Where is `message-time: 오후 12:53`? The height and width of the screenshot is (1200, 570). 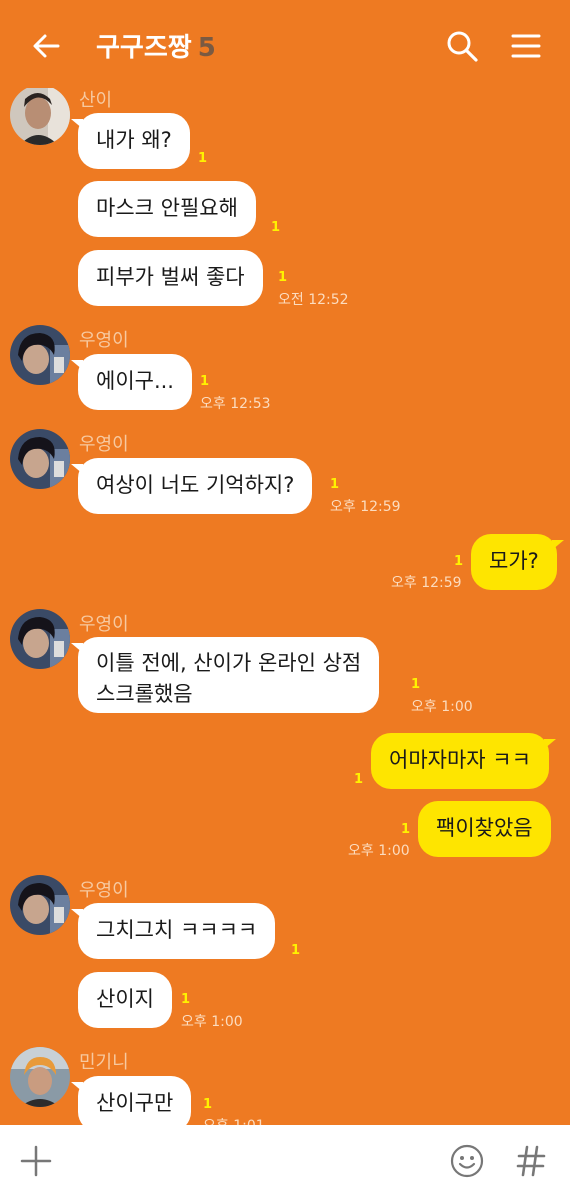 message-time: 오후 12:53 is located at coordinates (235, 404).